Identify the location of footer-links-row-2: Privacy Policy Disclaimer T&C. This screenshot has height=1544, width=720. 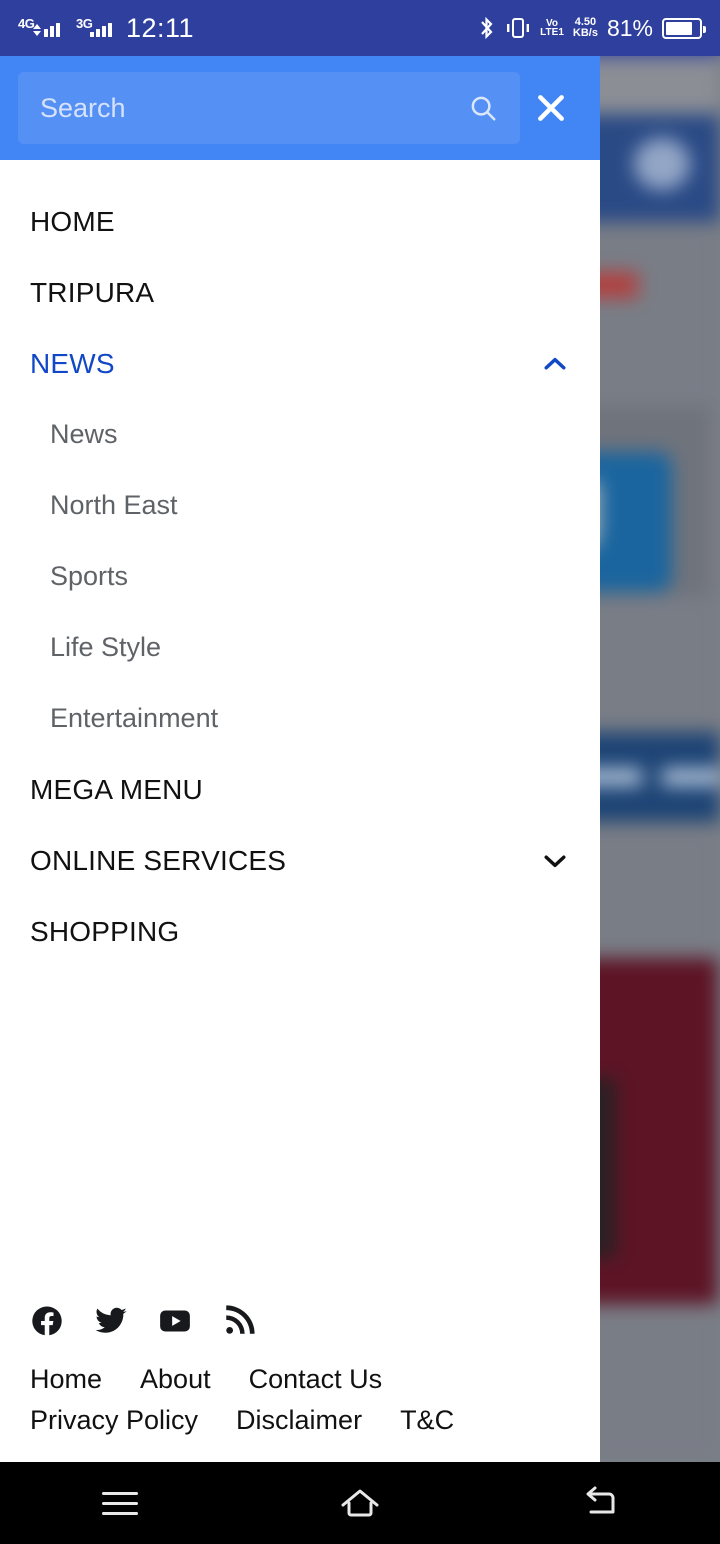
(242, 1420).